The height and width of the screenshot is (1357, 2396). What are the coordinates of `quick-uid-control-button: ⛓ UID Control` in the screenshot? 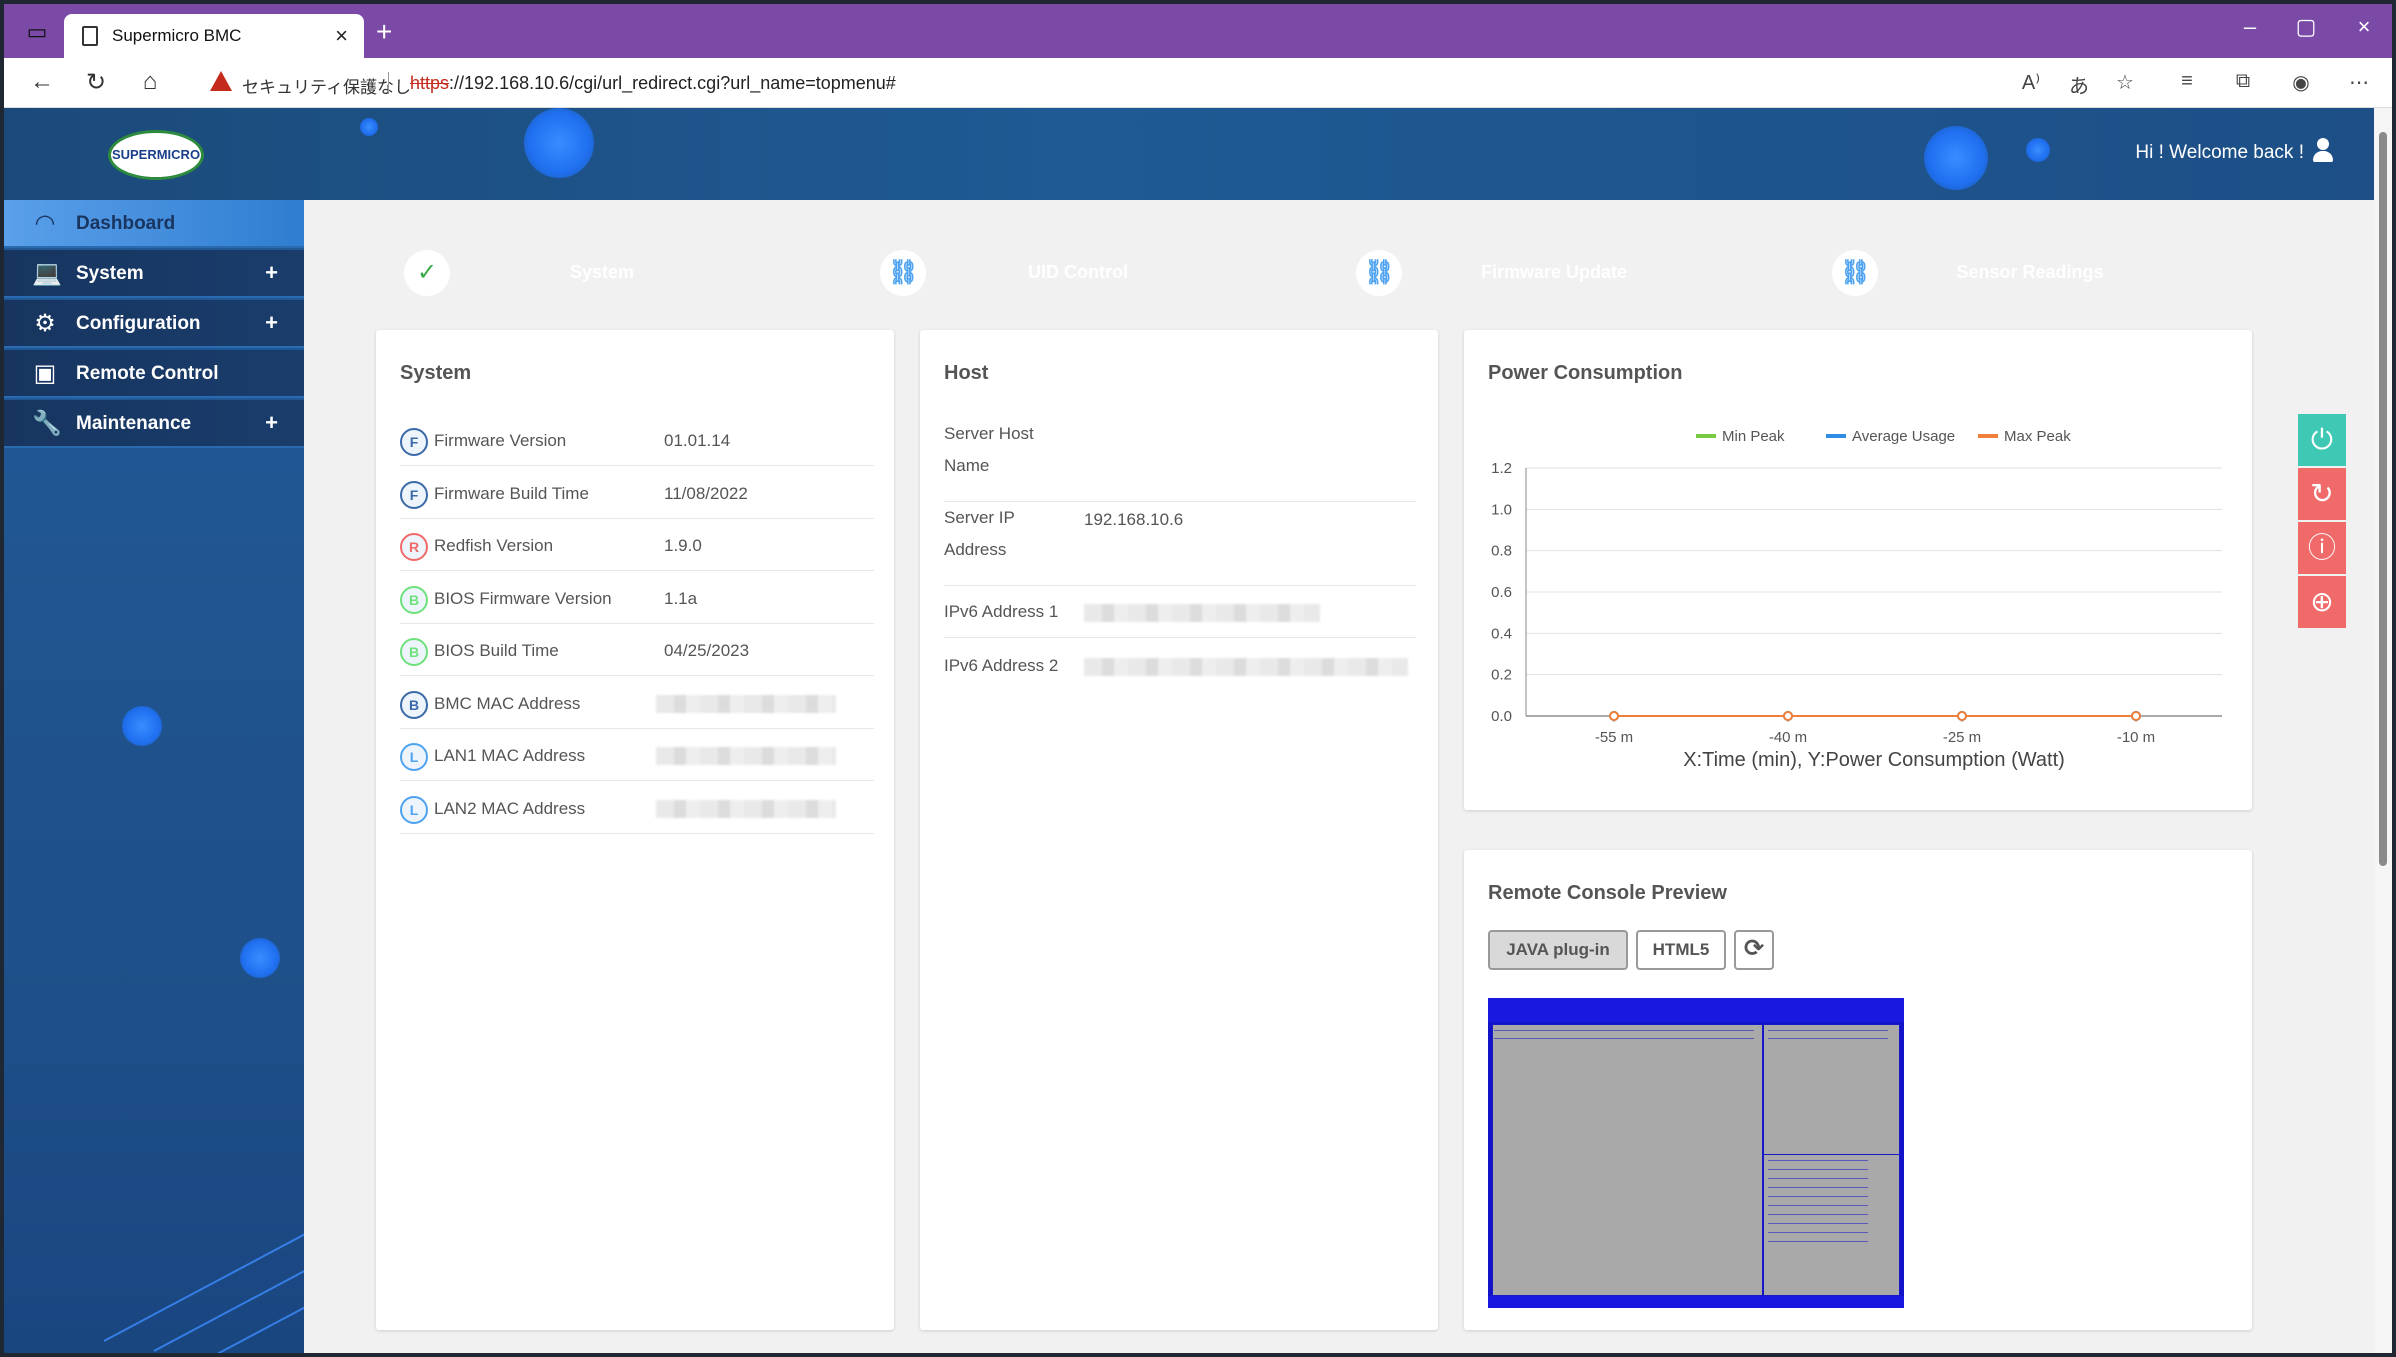 It's located at (1078, 272).